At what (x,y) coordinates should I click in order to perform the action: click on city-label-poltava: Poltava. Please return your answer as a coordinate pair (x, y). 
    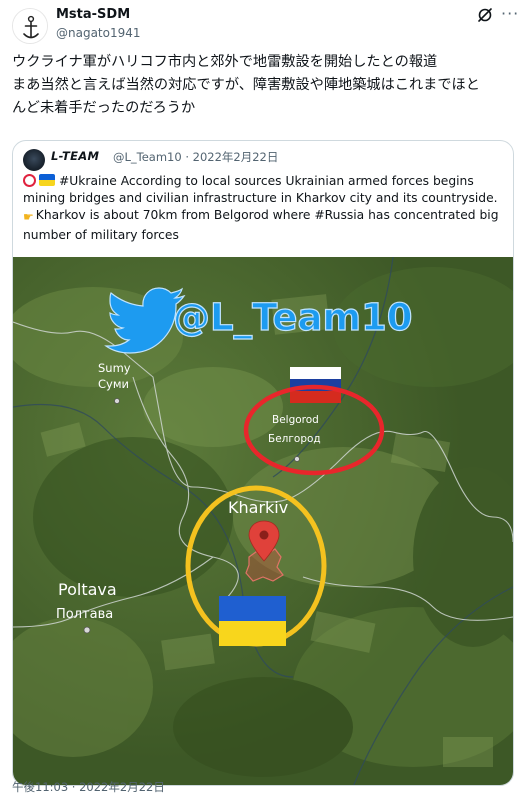
    Looking at the image, I should click on (87, 589).